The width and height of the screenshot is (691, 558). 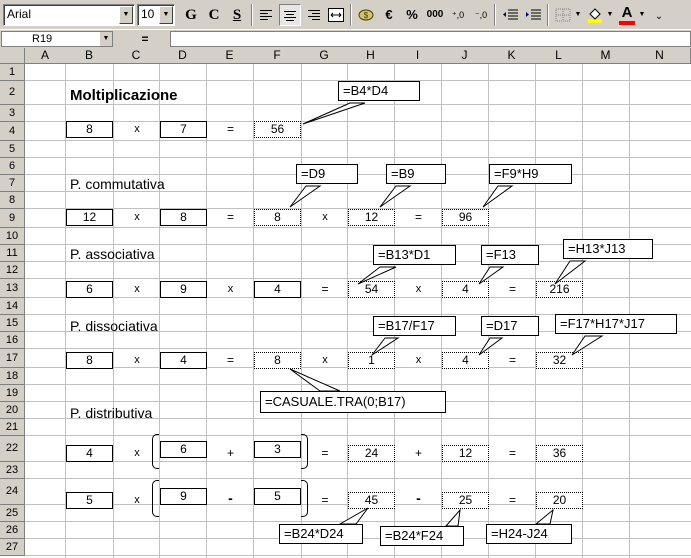 I want to click on borders-dropdown: ▼, so click(x=578, y=15).